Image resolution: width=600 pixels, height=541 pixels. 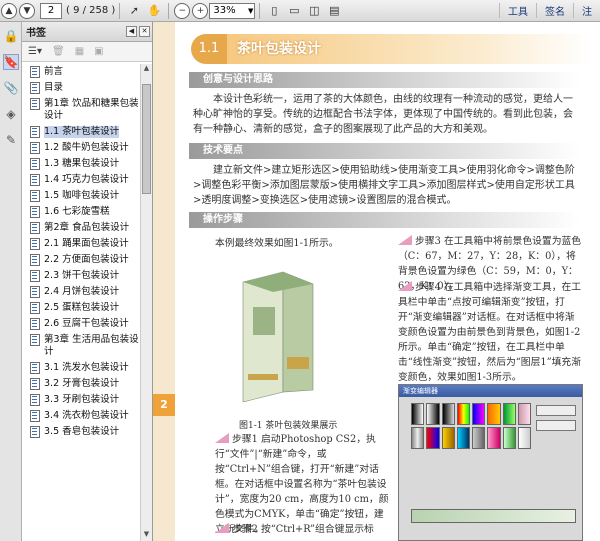 What do you see at coordinates (36, 33) in the screenshot?
I see `panel-title: 书签` at bounding box center [36, 33].